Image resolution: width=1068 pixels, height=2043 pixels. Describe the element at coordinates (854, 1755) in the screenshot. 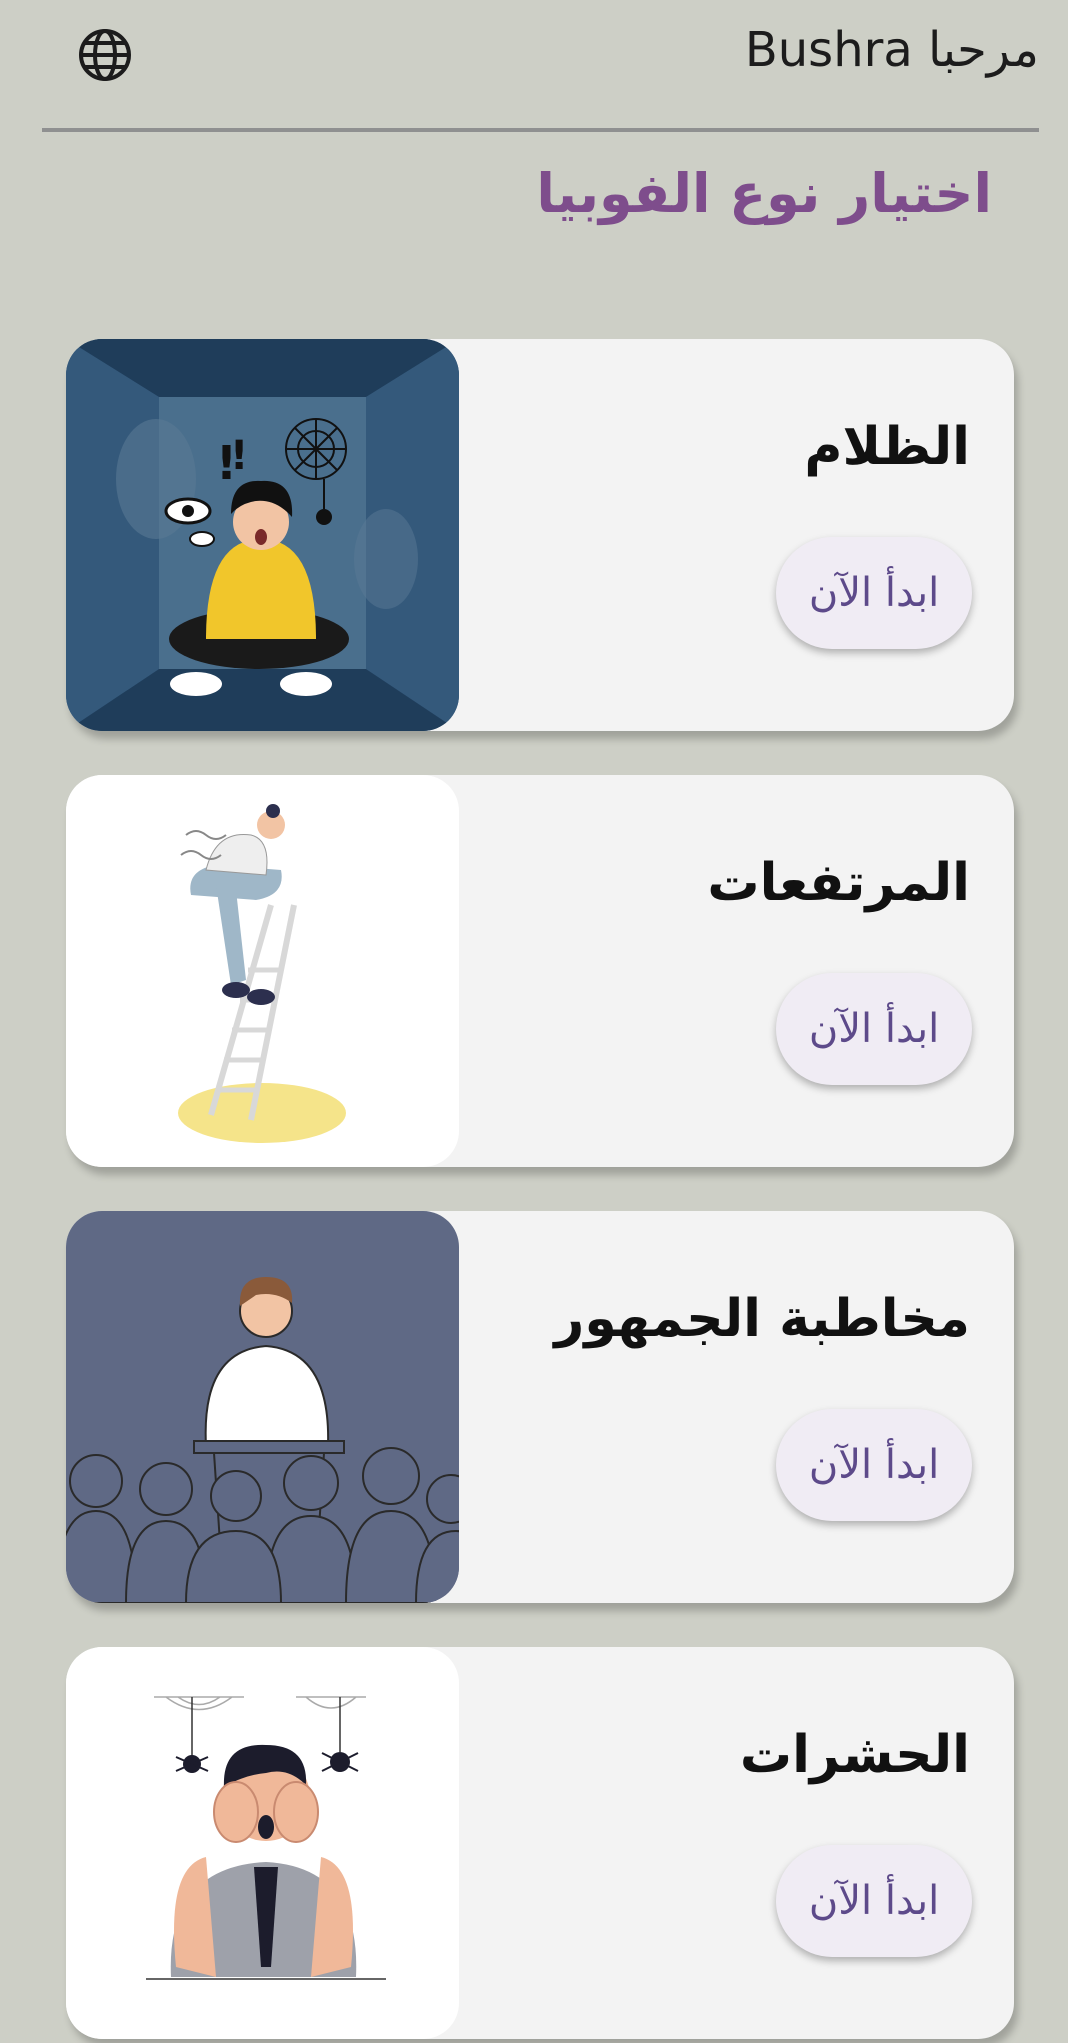

I see `phobia-title: الحشرات` at that location.